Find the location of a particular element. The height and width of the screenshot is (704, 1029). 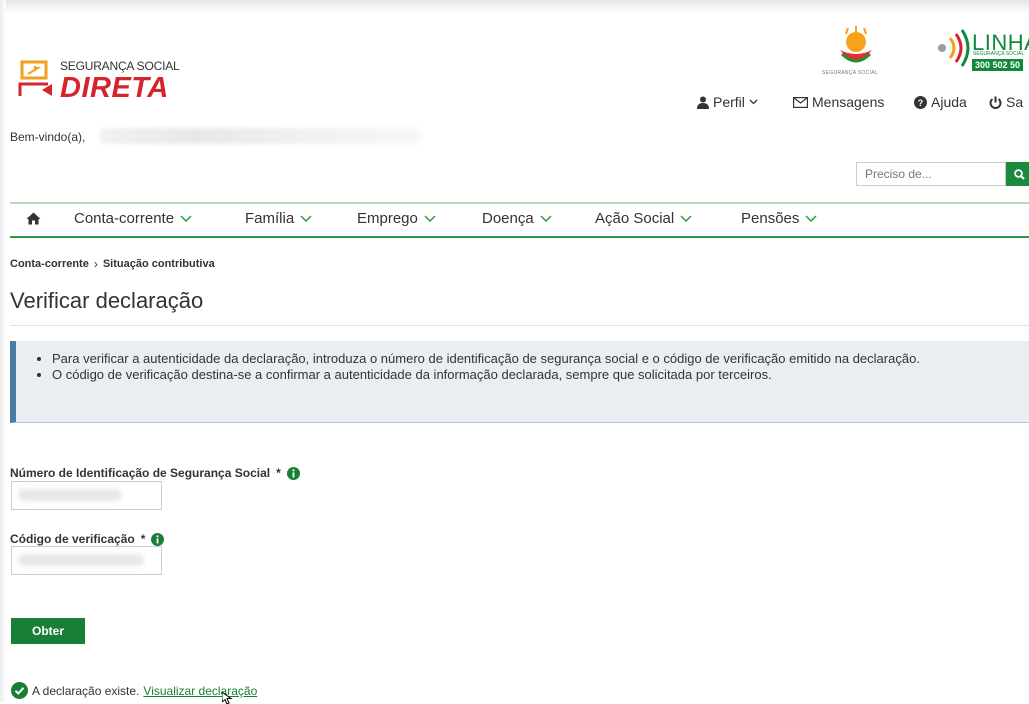

search-icon is located at coordinates (1019, 174).